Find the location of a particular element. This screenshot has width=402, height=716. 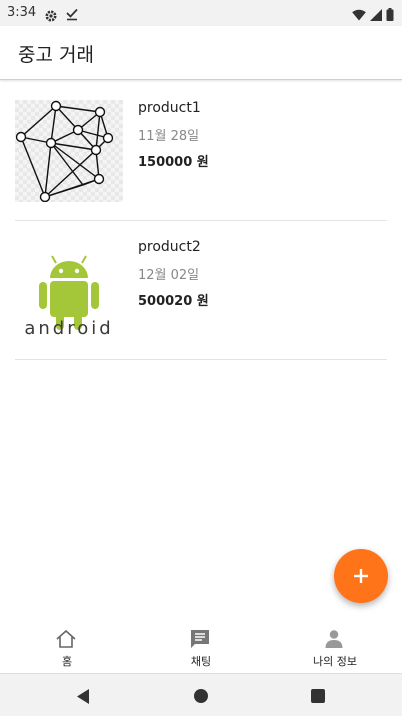

network-graph-image is located at coordinates (69, 151).